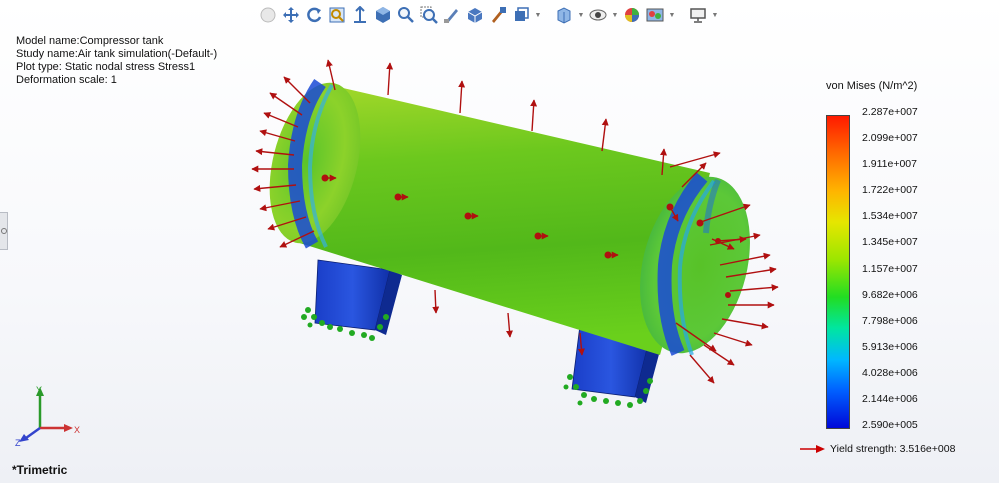 The width and height of the screenshot is (999, 483). I want to click on tank-support-left, so click(358, 297).